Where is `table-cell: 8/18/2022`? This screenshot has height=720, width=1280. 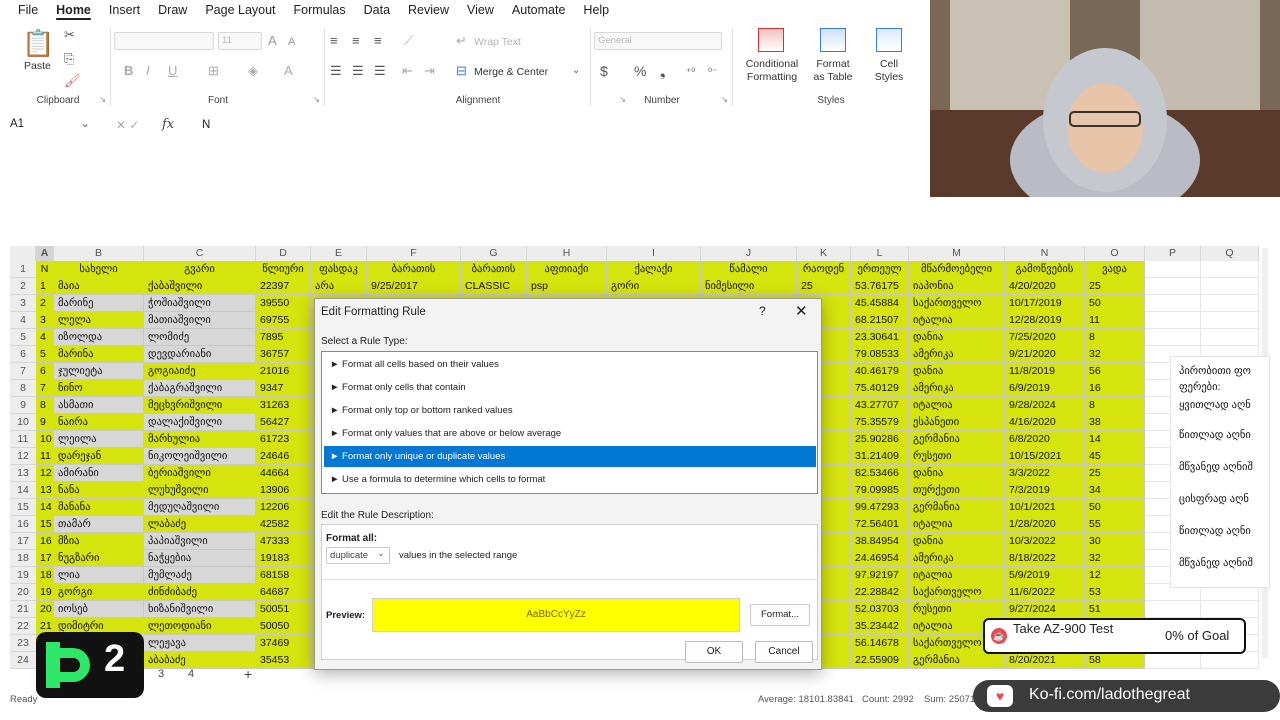
table-cell: 8/18/2022 is located at coordinates (1045, 558).